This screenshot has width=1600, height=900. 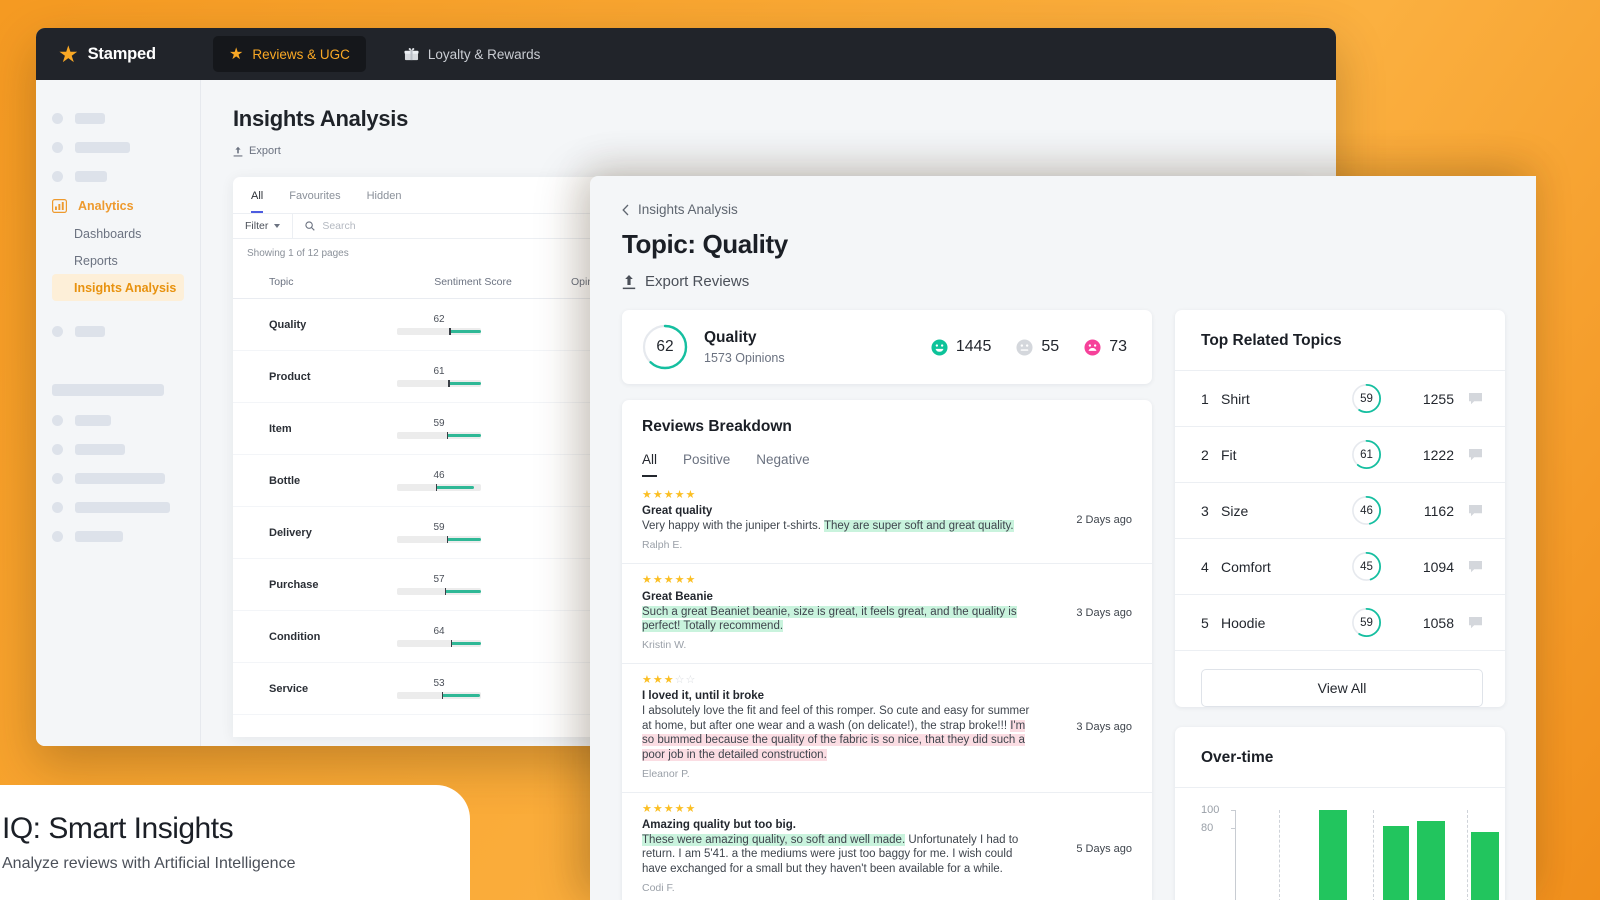 What do you see at coordinates (1366, 454) in the screenshot?
I see `related-topic-score: 61` at bounding box center [1366, 454].